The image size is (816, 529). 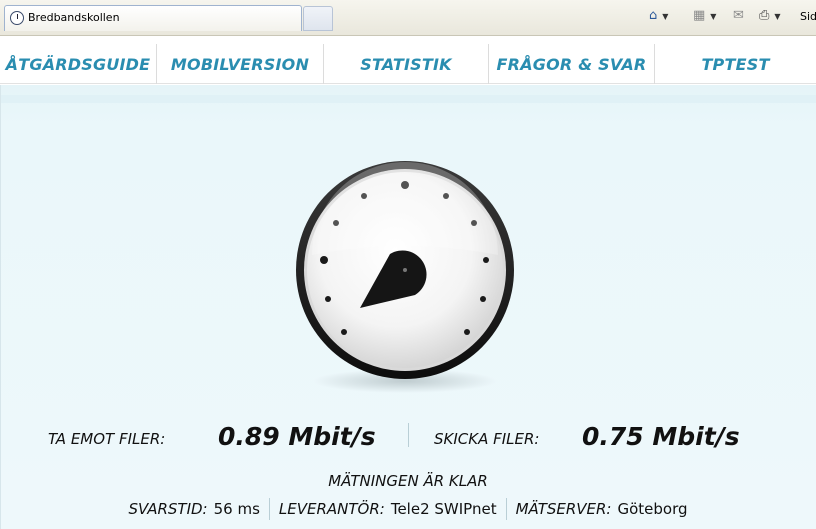 What do you see at coordinates (107, 439) in the screenshot?
I see `download-label: TA EMOT FILER:` at bounding box center [107, 439].